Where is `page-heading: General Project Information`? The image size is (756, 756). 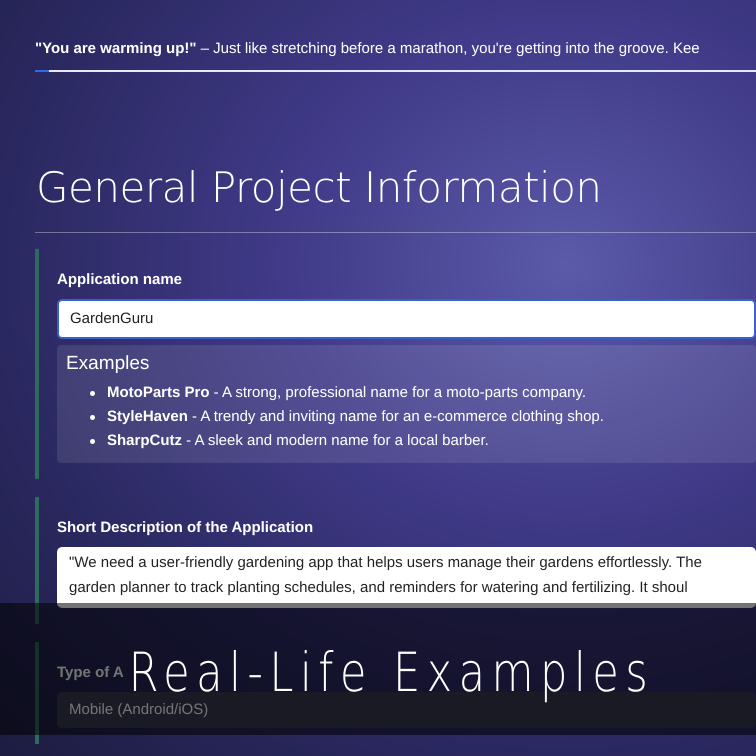
page-heading: General Project Information is located at coordinates (319, 188).